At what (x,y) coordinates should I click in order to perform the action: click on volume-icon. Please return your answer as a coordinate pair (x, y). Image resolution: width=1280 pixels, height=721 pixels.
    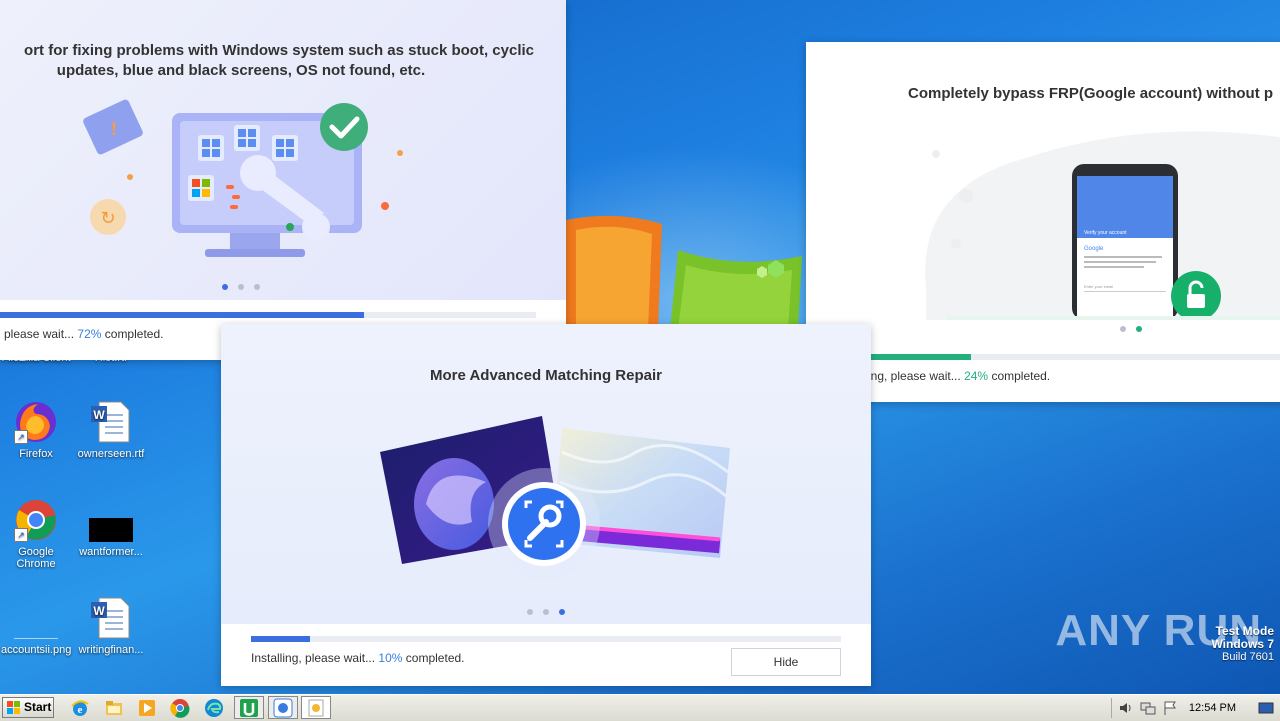
    Looking at the image, I should click on (1126, 708).